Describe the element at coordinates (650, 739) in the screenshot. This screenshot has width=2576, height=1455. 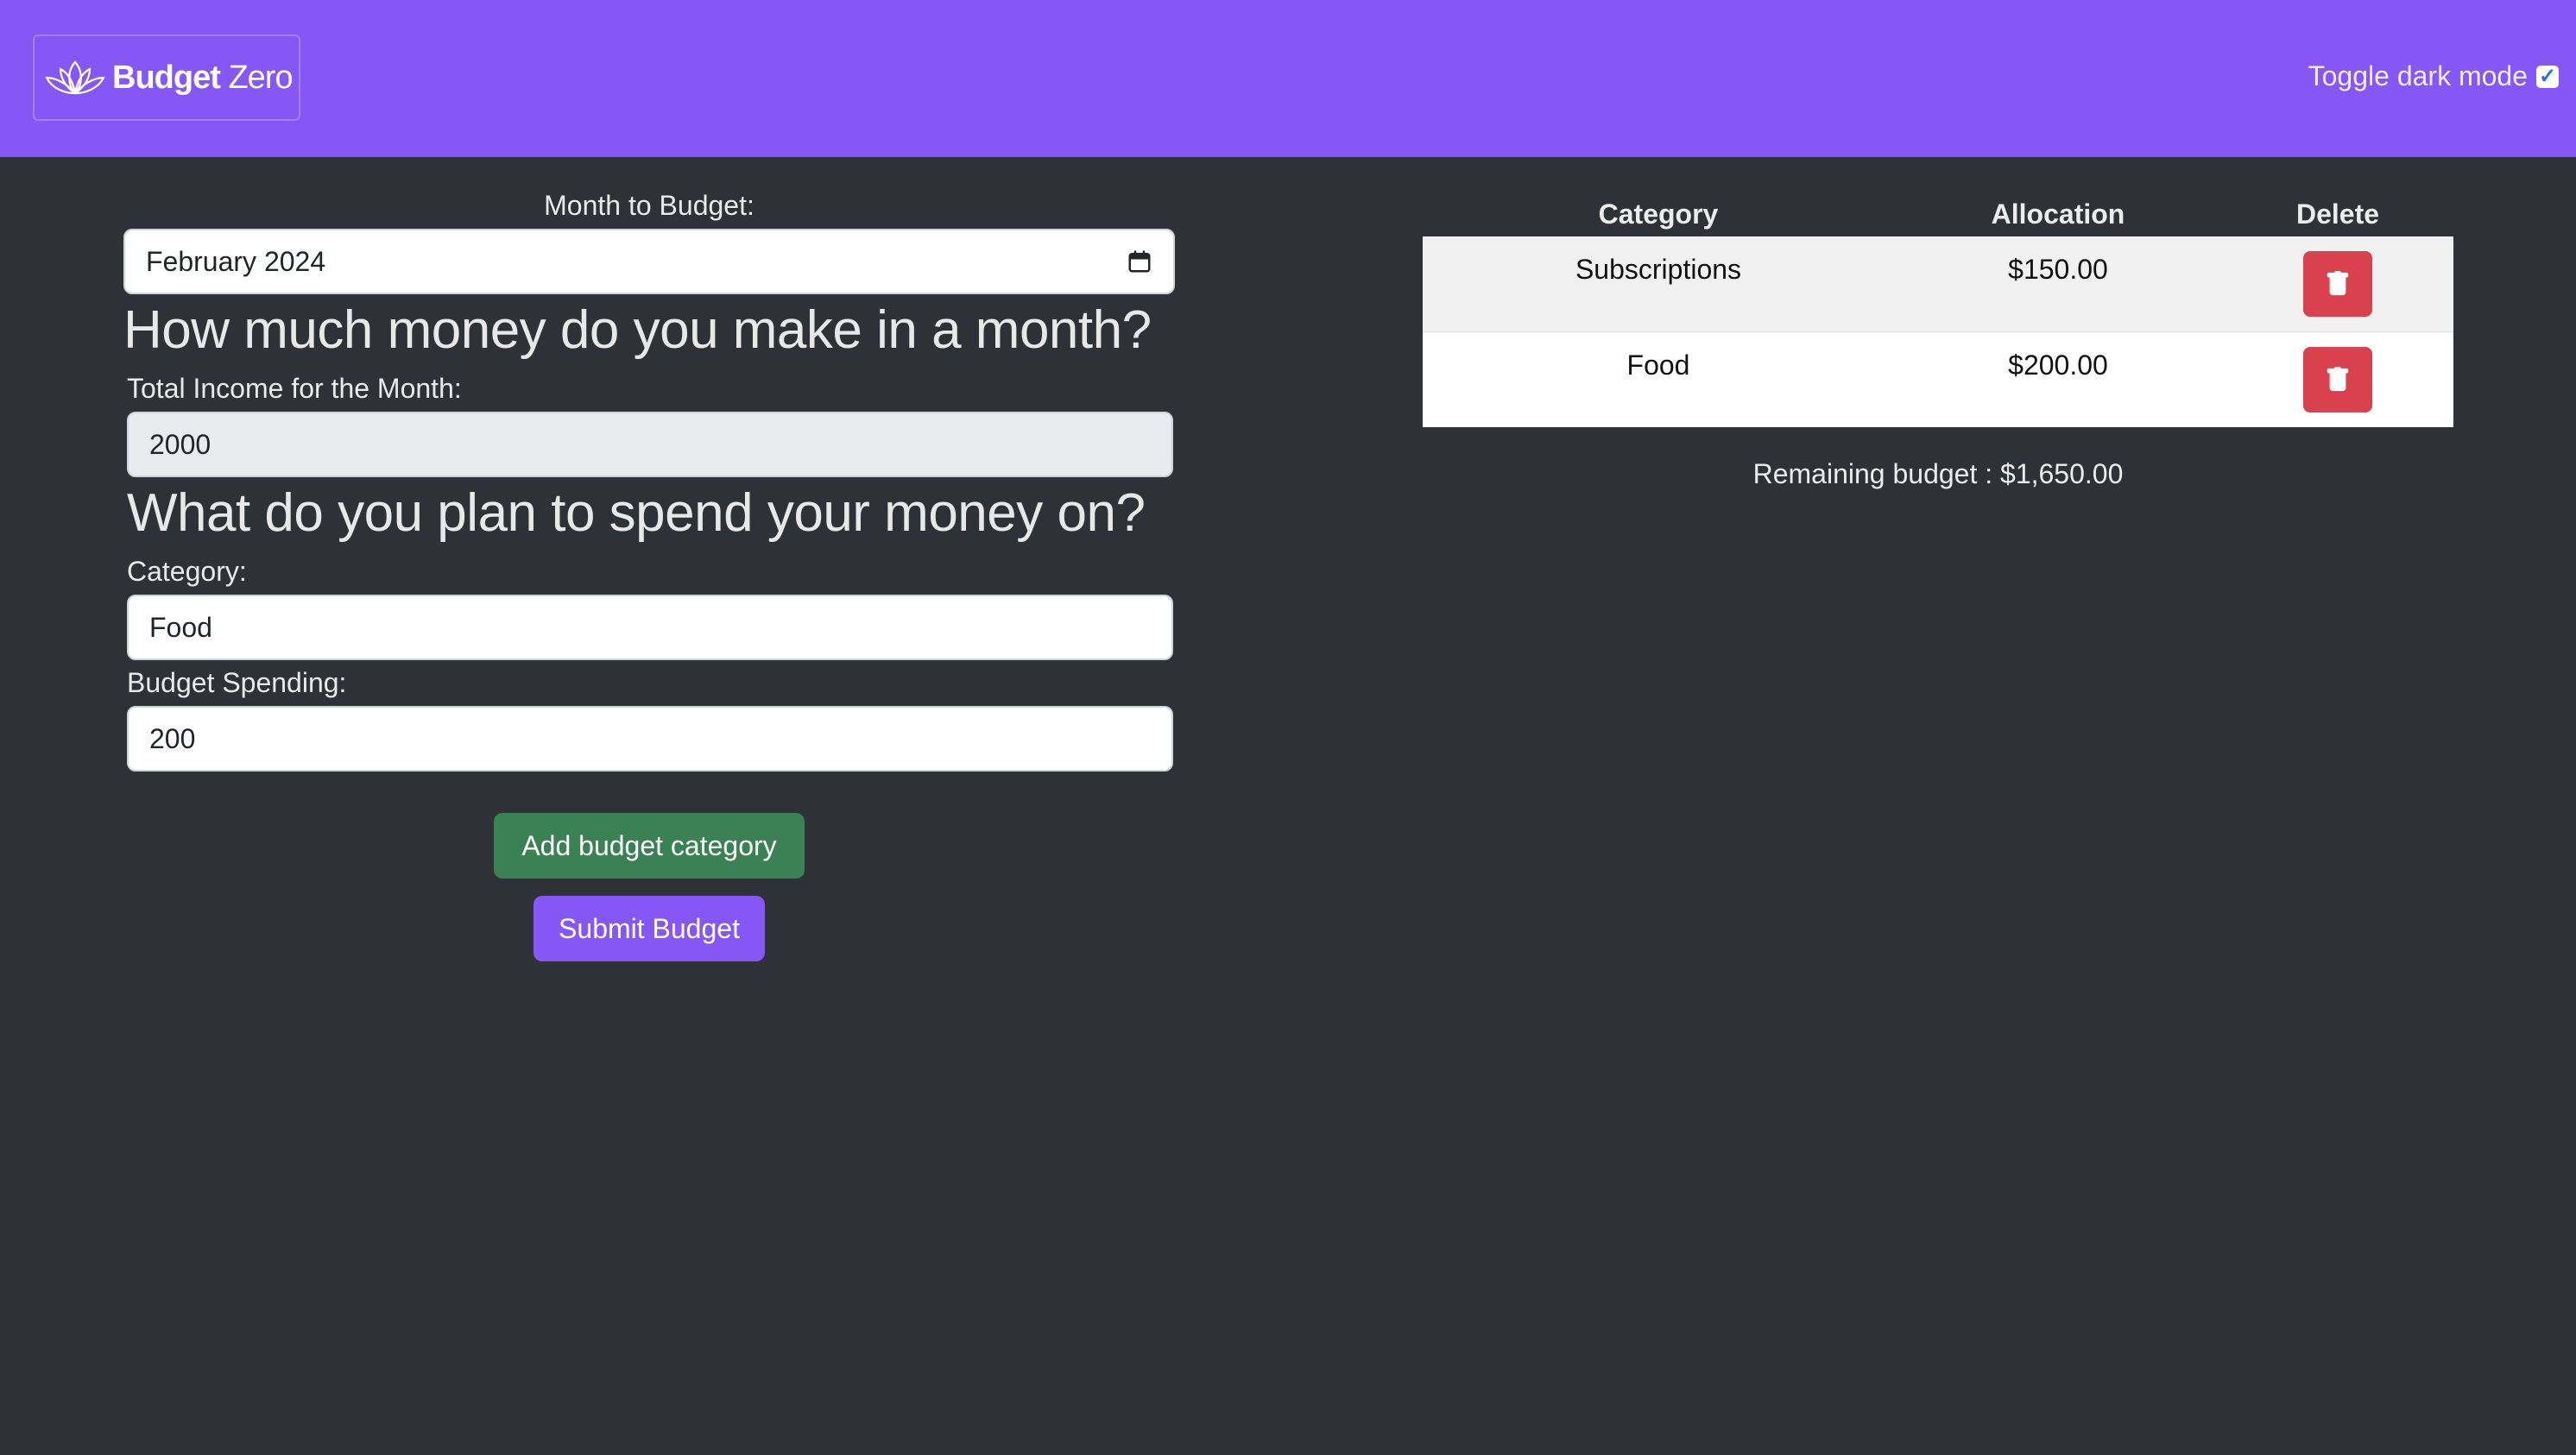
I see `spending-input: 200` at that location.